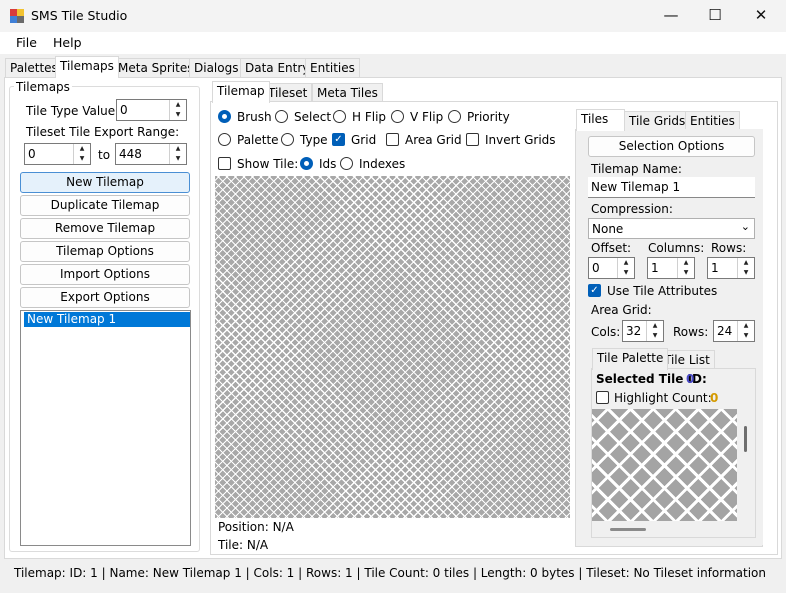 This screenshot has height=593, width=786. What do you see at coordinates (151, 154) in the screenshot?
I see `range-to-stepper: 448 ▲ ▼` at bounding box center [151, 154].